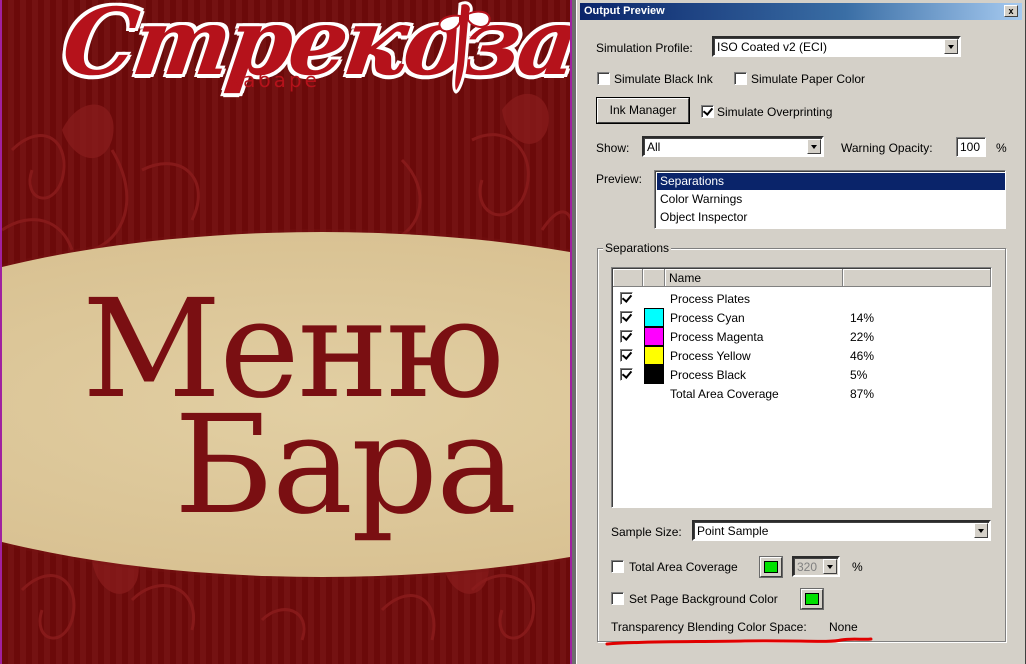 The width and height of the screenshot is (1026, 664). What do you see at coordinates (774, 112) in the screenshot?
I see `simulate-overprinting-label: Simulate Overprinting` at bounding box center [774, 112].